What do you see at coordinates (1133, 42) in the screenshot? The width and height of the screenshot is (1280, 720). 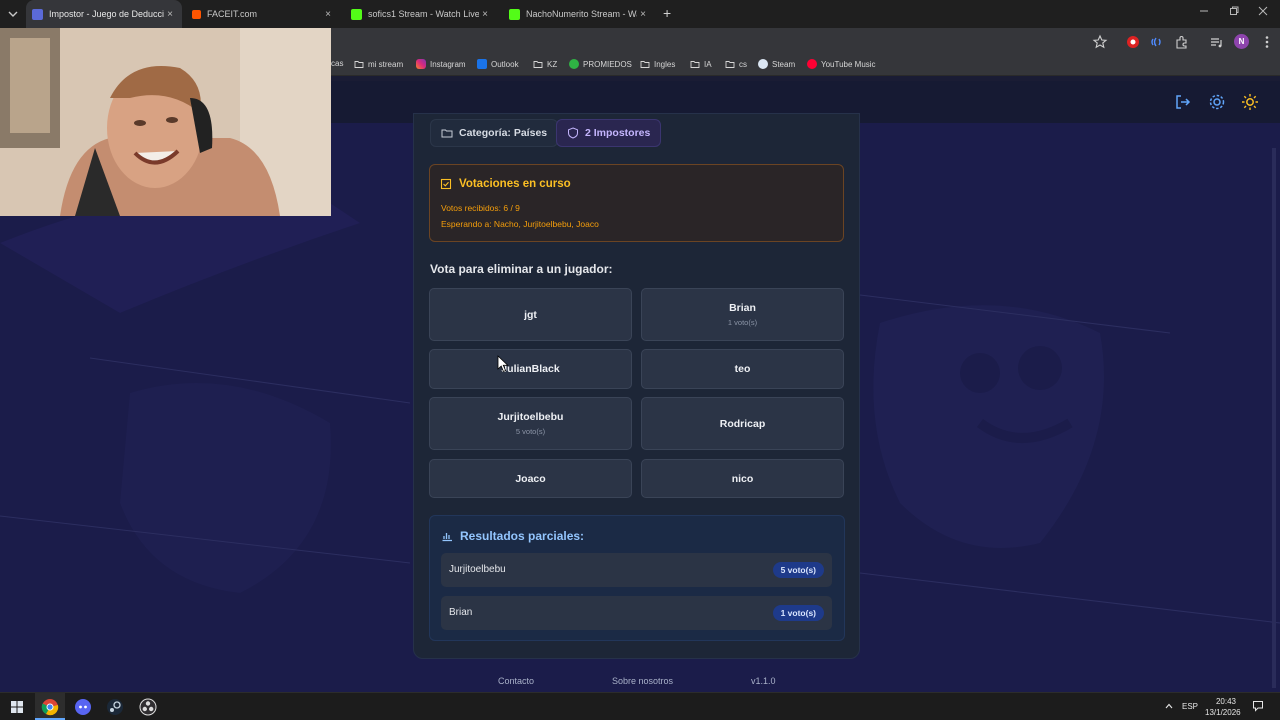 I see `record-extension-icon` at bounding box center [1133, 42].